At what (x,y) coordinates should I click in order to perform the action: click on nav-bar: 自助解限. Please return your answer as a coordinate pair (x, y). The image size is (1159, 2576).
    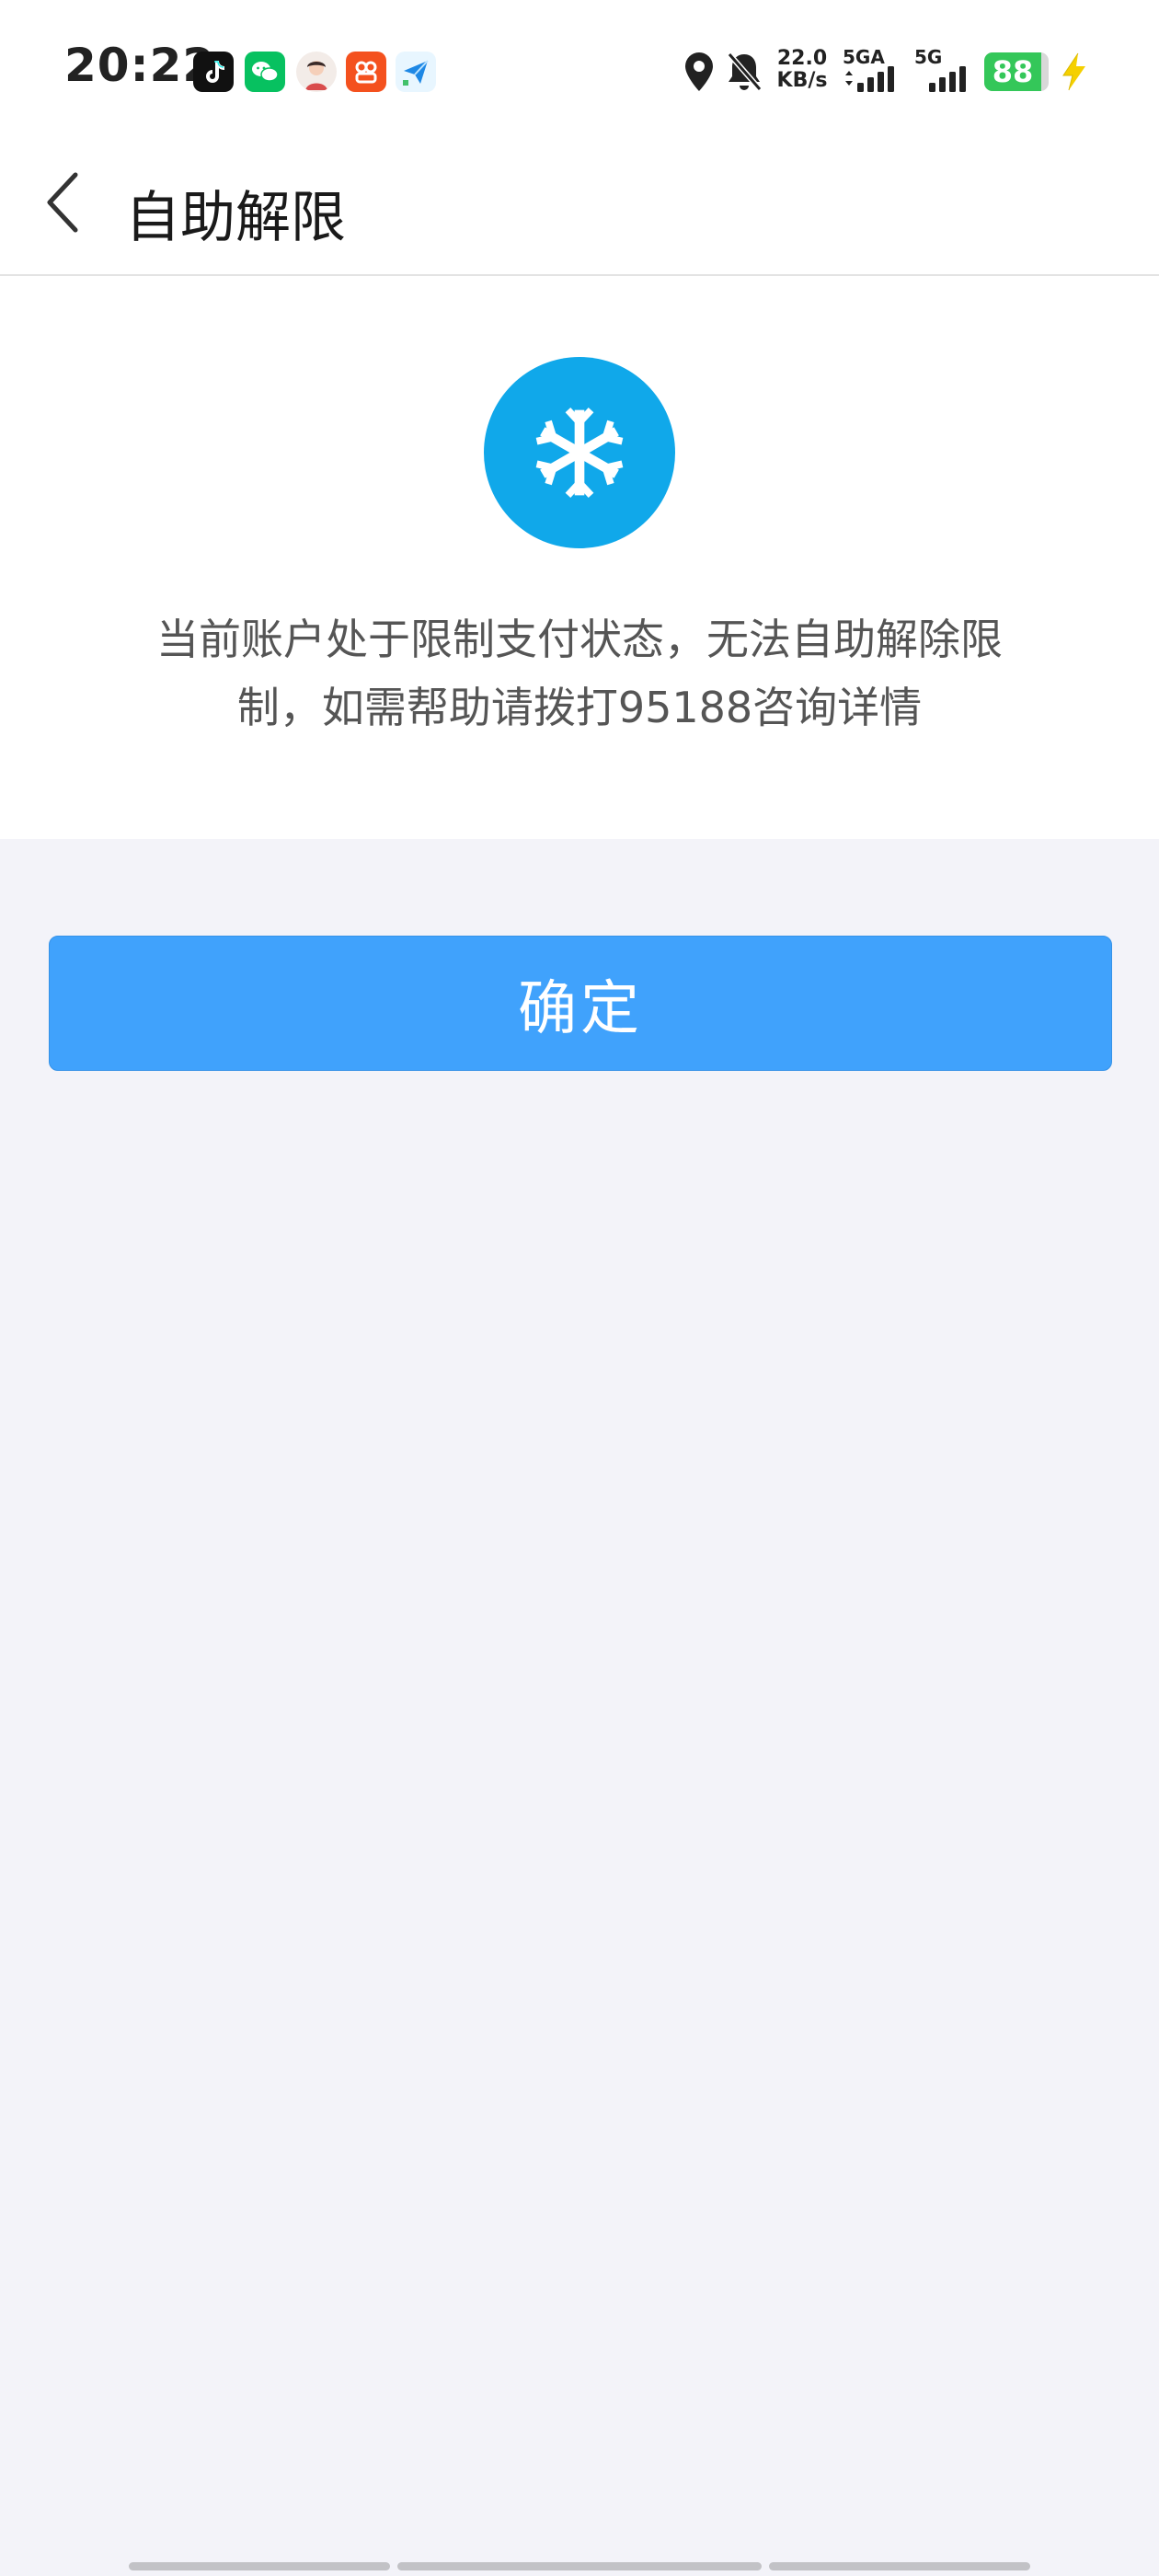
    Looking at the image, I should click on (579, 207).